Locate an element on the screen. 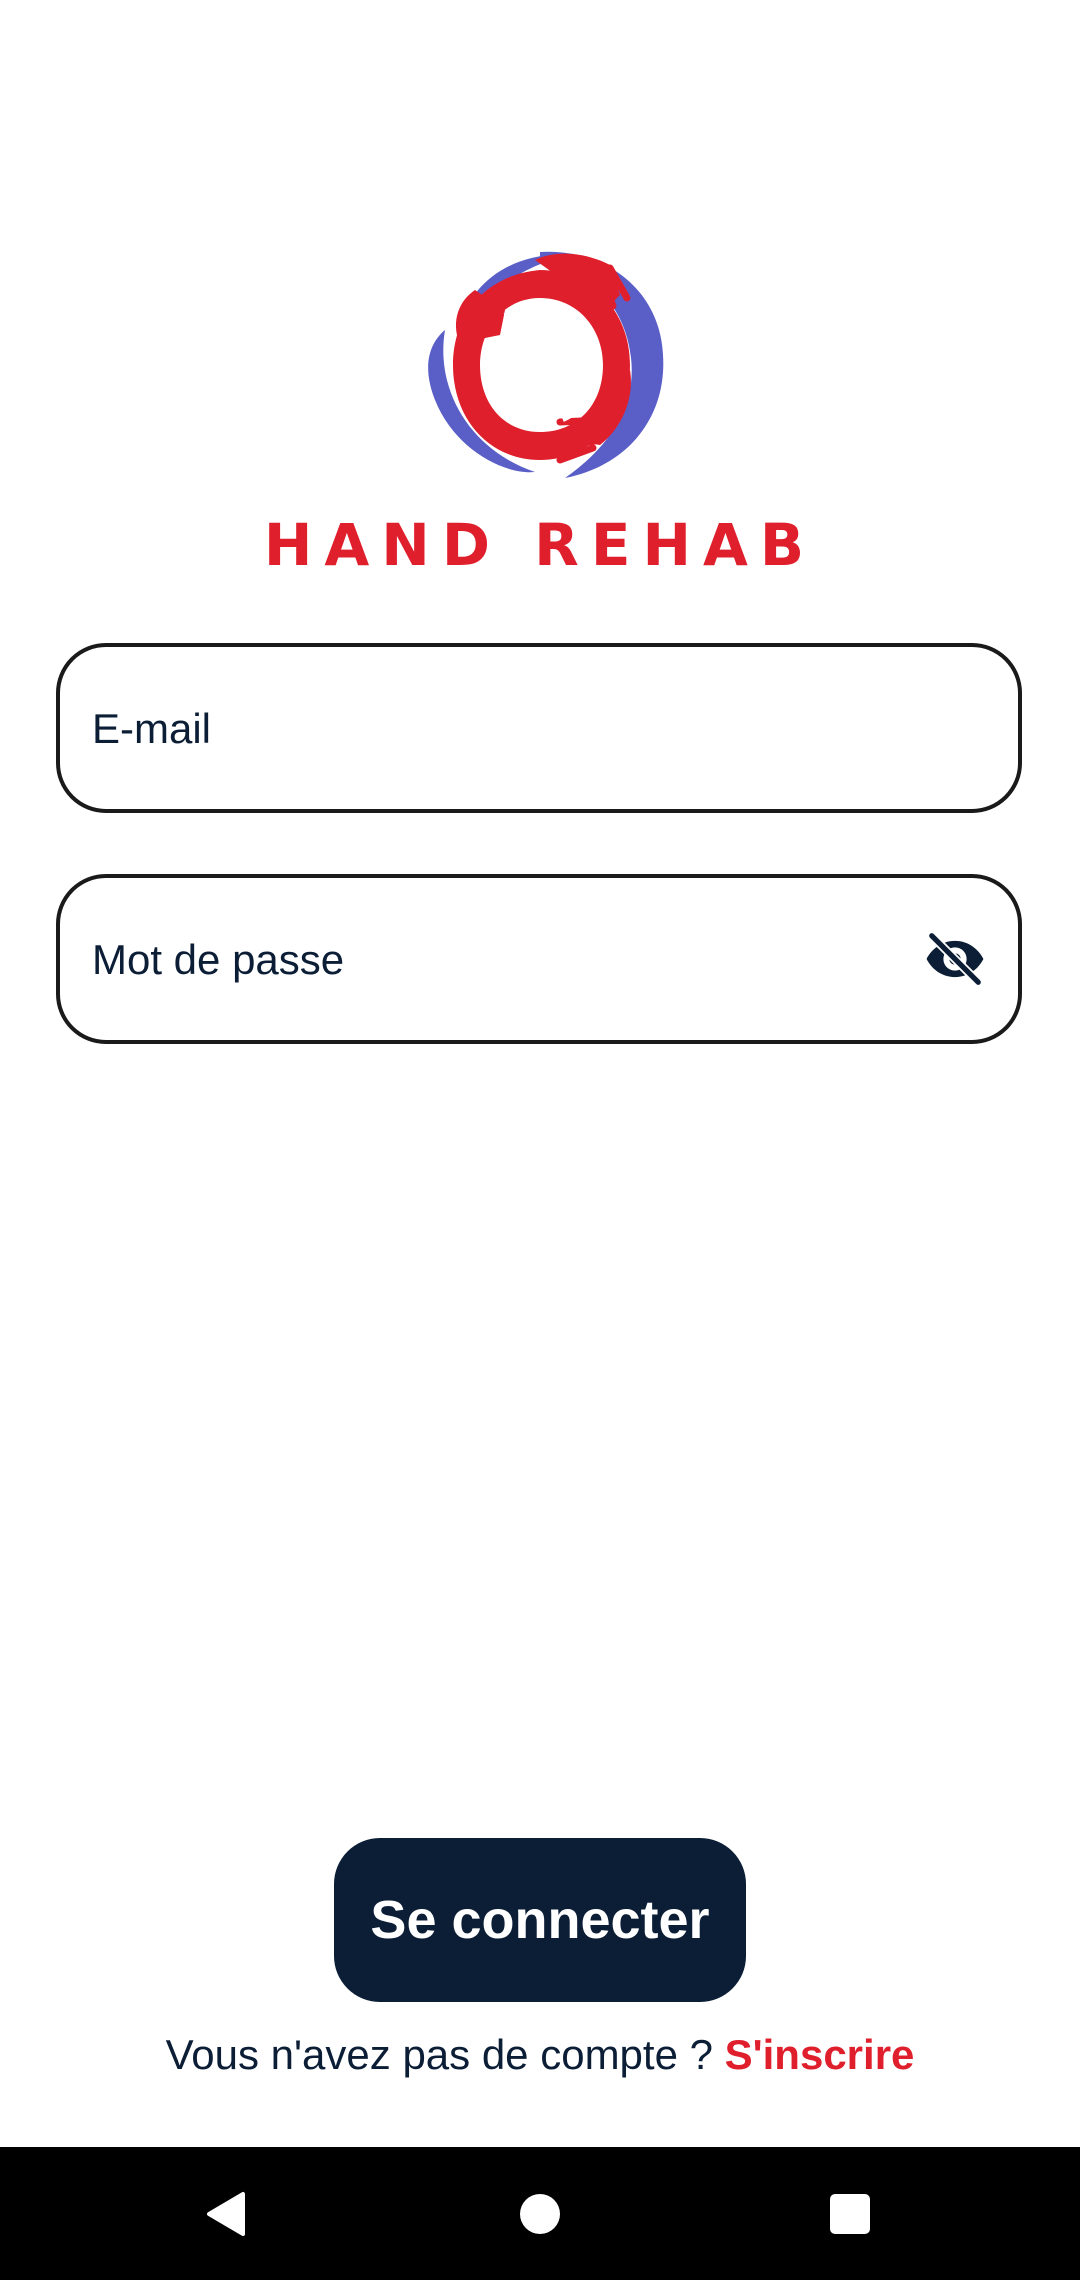  nav-recents-button is located at coordinates (850, 2213).